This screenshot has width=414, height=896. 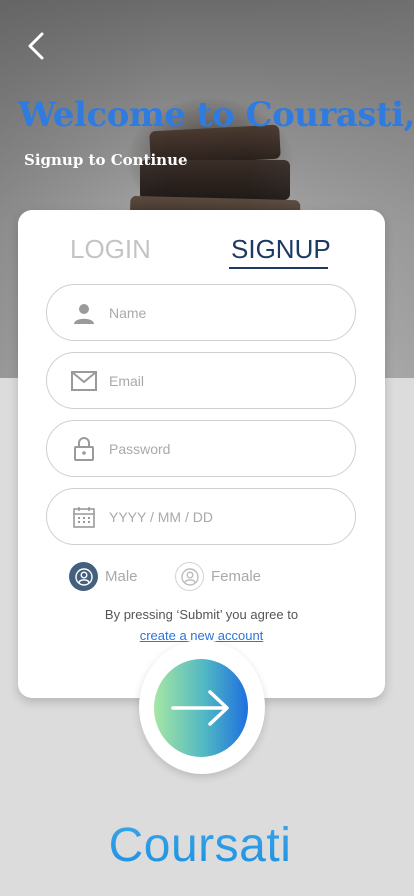 What do you see at coordinates (84, 381) in the screenshot?
I see `mail-icon` at bounding box center [84, 381].